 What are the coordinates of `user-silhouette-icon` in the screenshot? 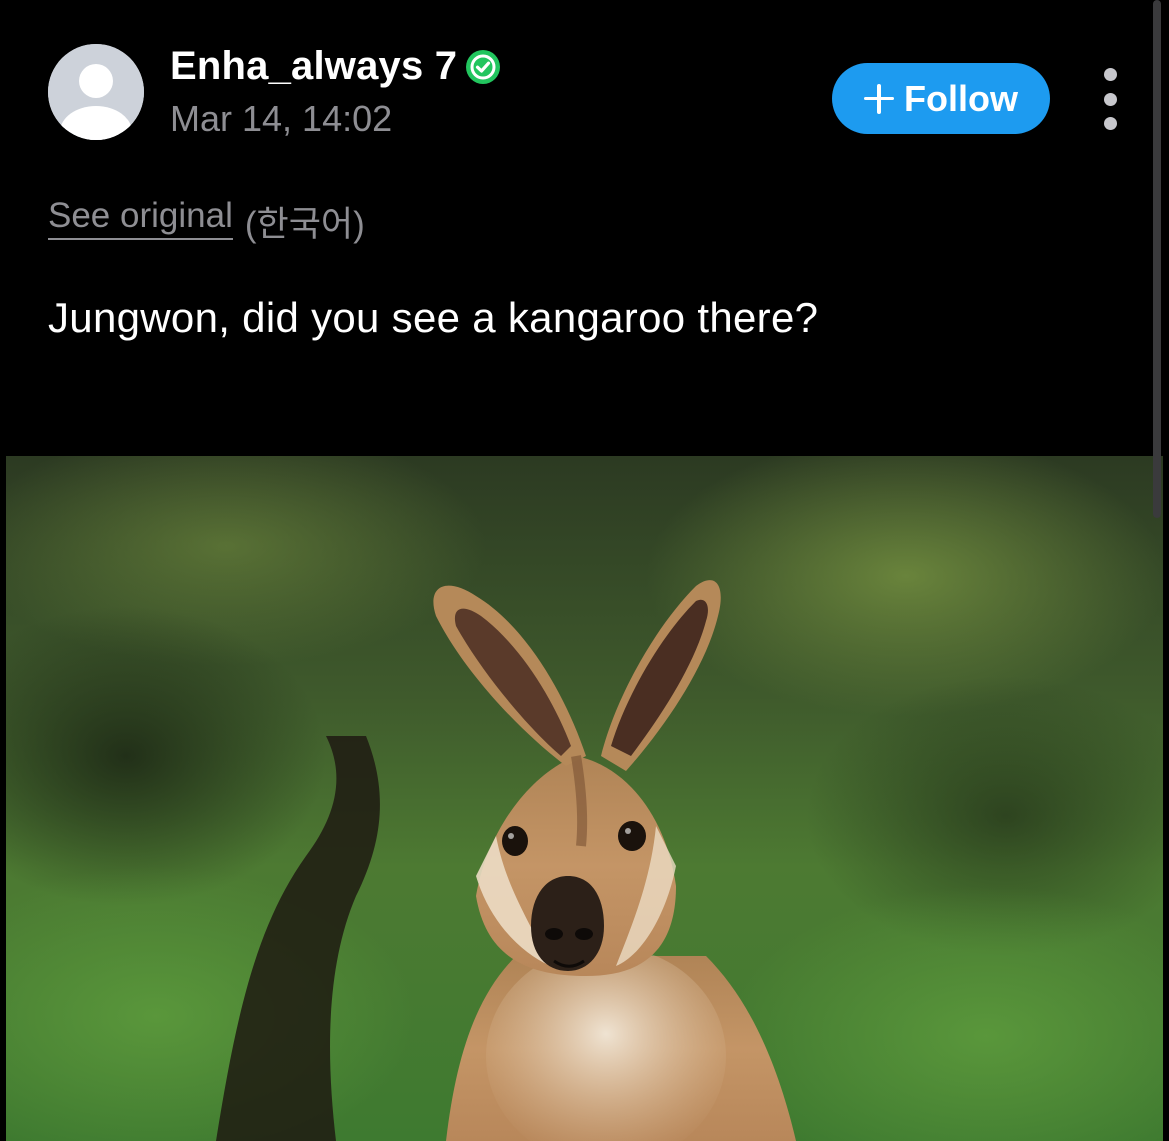 It's located at (96, 92).